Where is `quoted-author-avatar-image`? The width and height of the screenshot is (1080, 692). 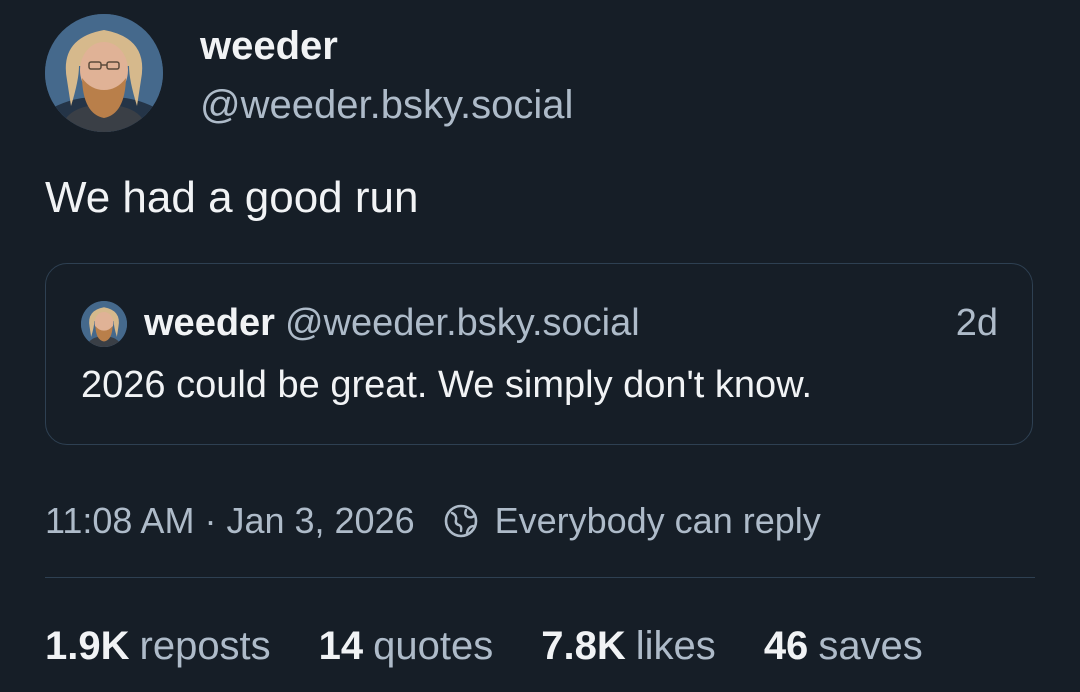 quoted-author-avatar-image is located at coordinates (104, 324).